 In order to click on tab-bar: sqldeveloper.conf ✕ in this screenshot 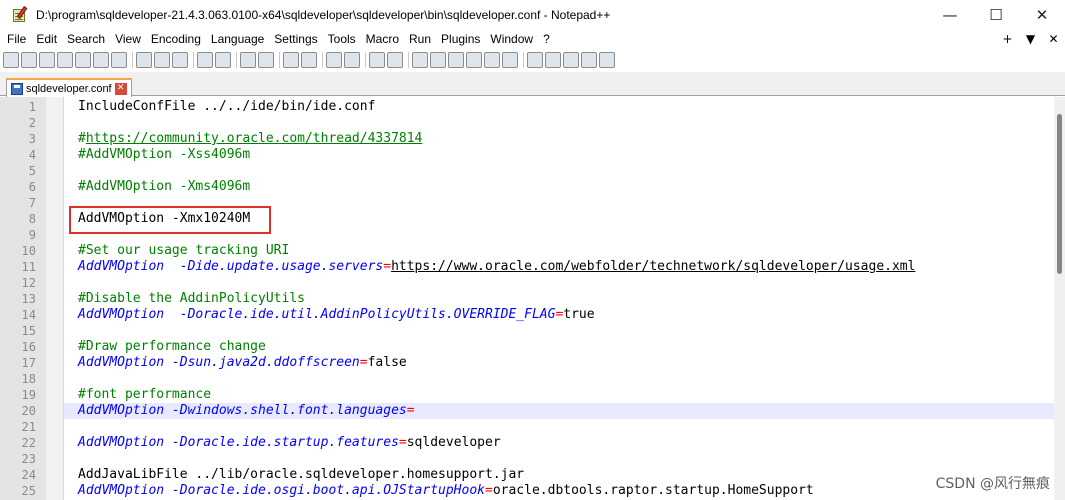, I will do `click(532, 84)`.